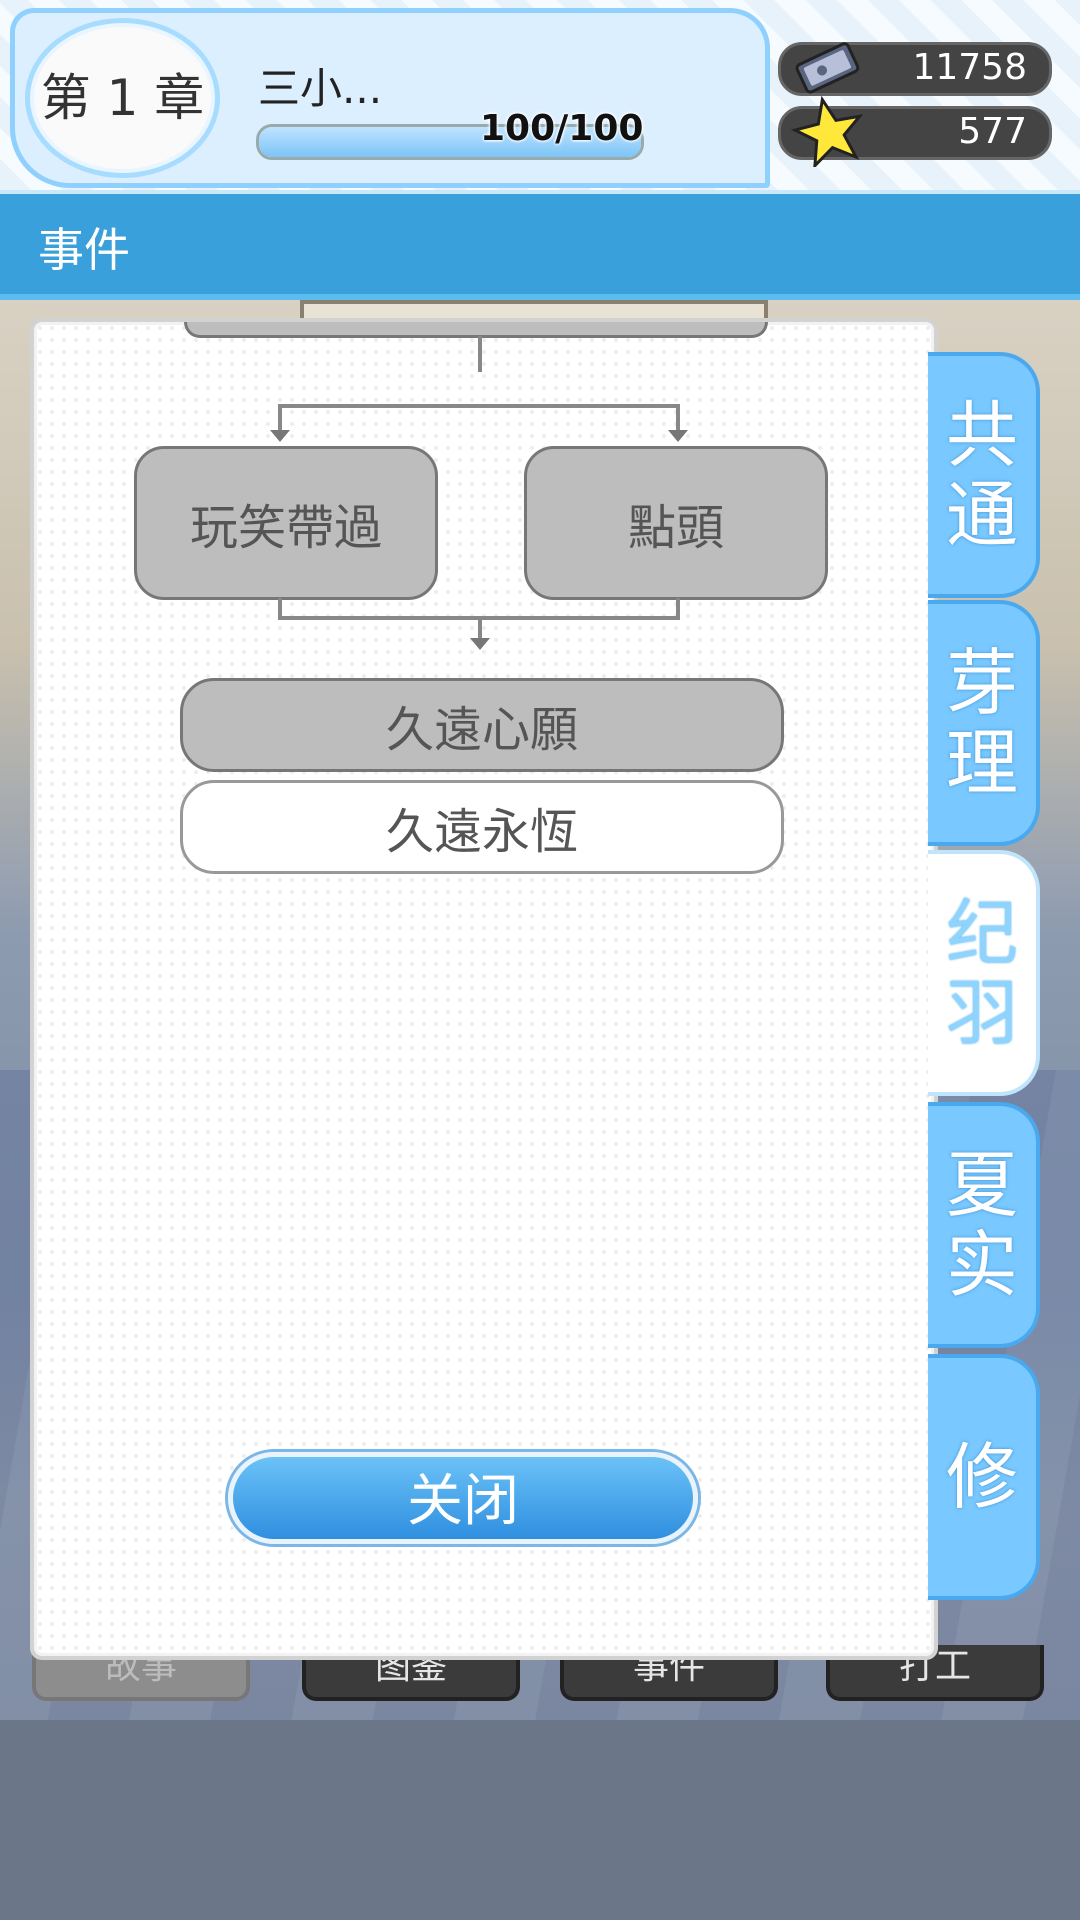 The image size is (1080, 1920). I want to click on star-icon, so click(827, 131).